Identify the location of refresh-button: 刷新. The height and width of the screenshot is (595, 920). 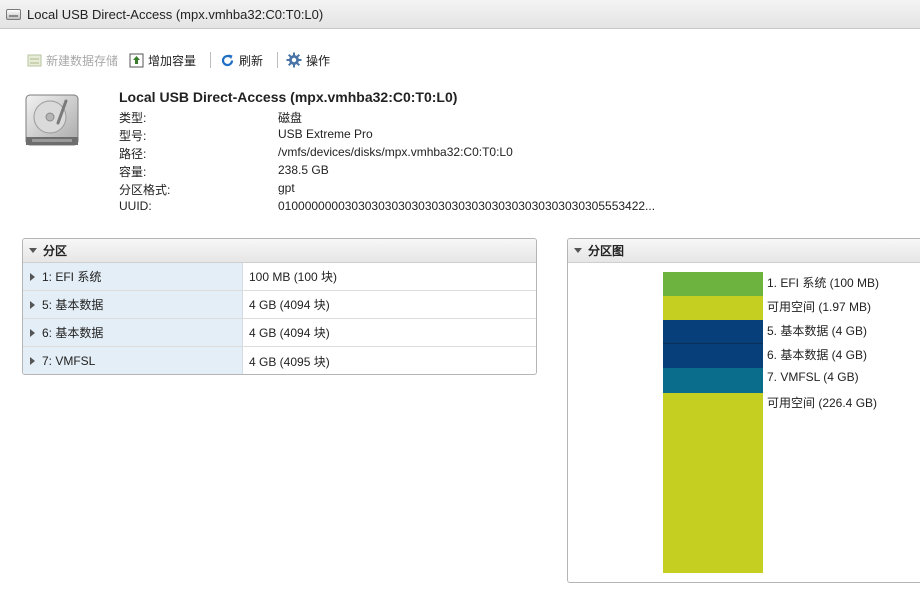
(244, 60).